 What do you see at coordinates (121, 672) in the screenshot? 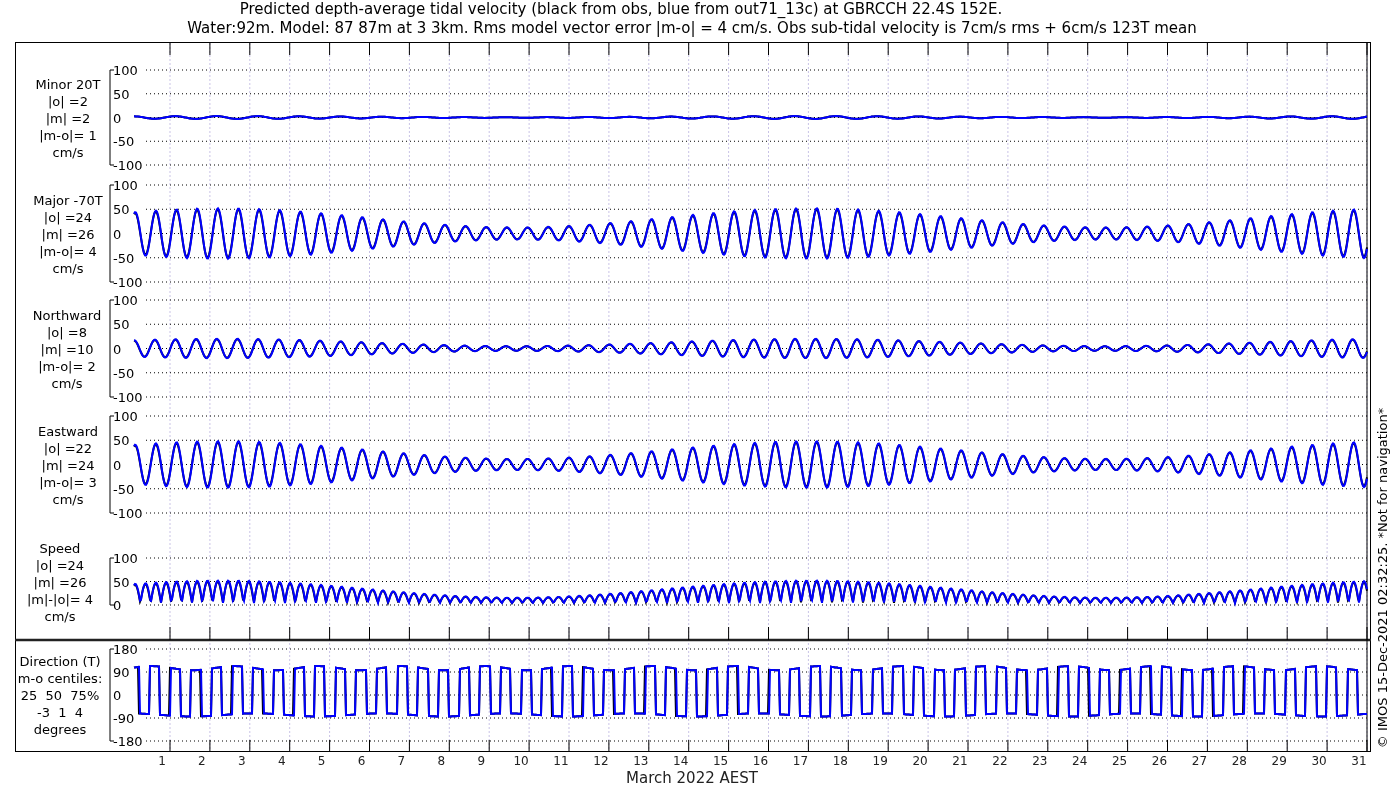
I see `y-tick-label: 90` at bounding box center [121, 672].